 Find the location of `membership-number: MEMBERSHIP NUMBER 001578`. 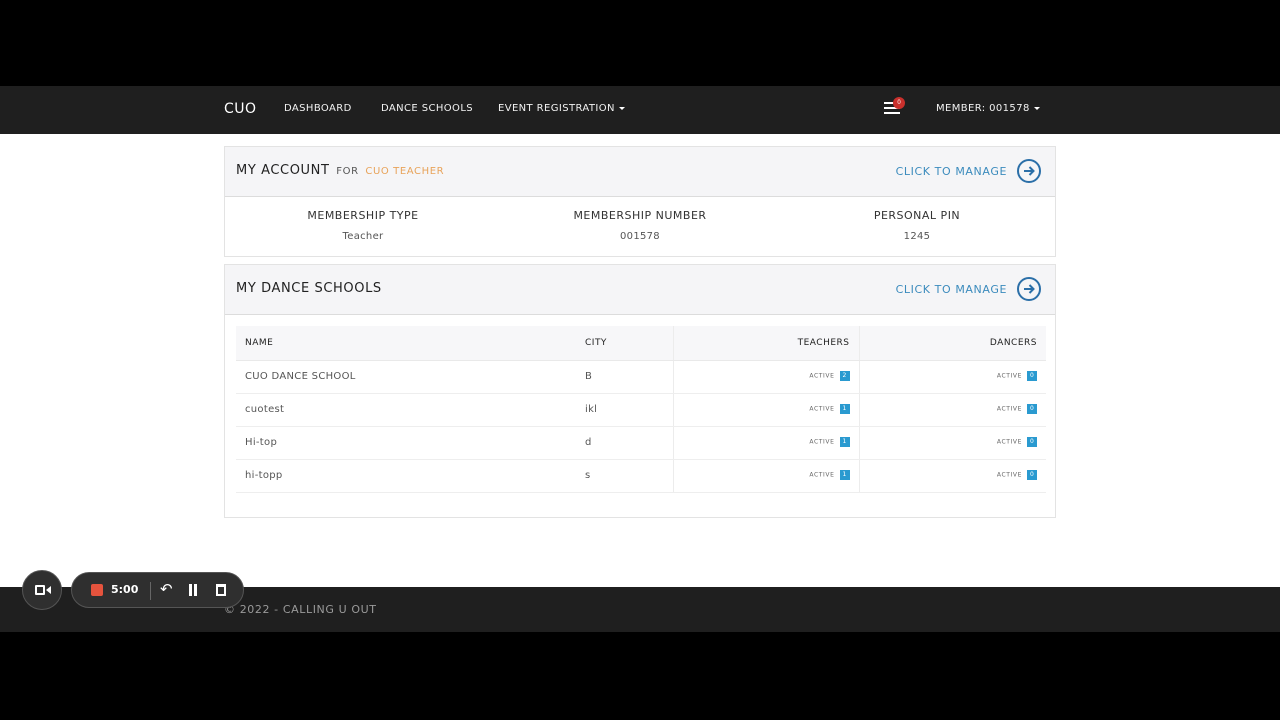

membership-number: MEMBERSHIP NUMBER 001578 is located at coordinates (640, 225).